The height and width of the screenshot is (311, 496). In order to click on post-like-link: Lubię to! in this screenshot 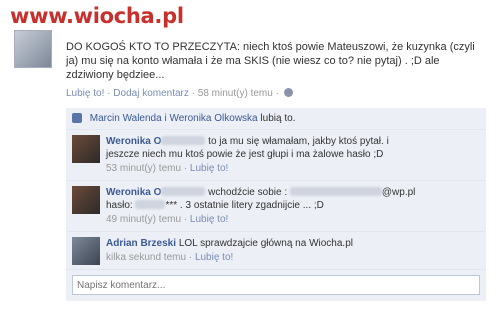, I will do `click(85, 93)`.